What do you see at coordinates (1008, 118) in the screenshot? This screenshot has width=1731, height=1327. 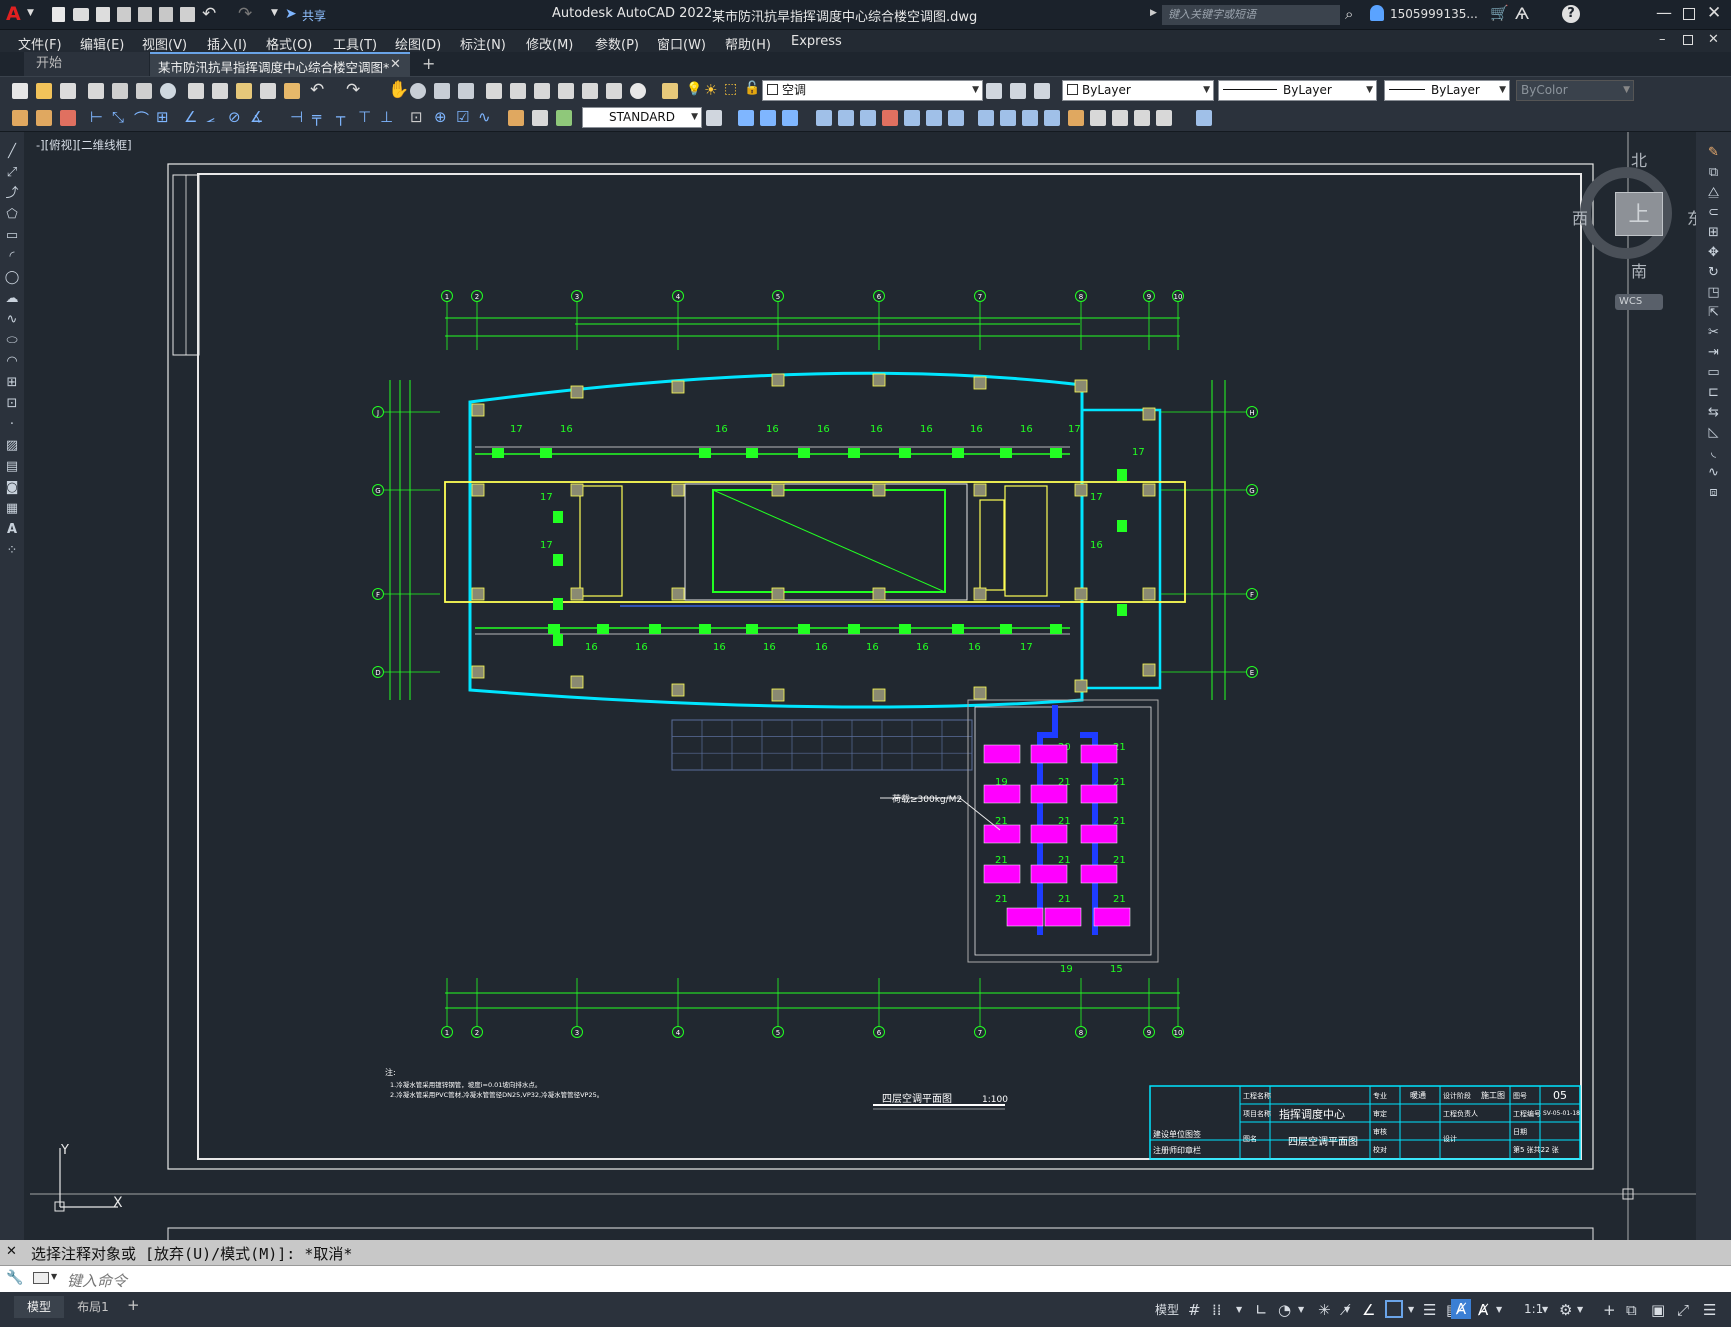 I see `tb-chamfer-icon` at bounding box center [1008, 118].